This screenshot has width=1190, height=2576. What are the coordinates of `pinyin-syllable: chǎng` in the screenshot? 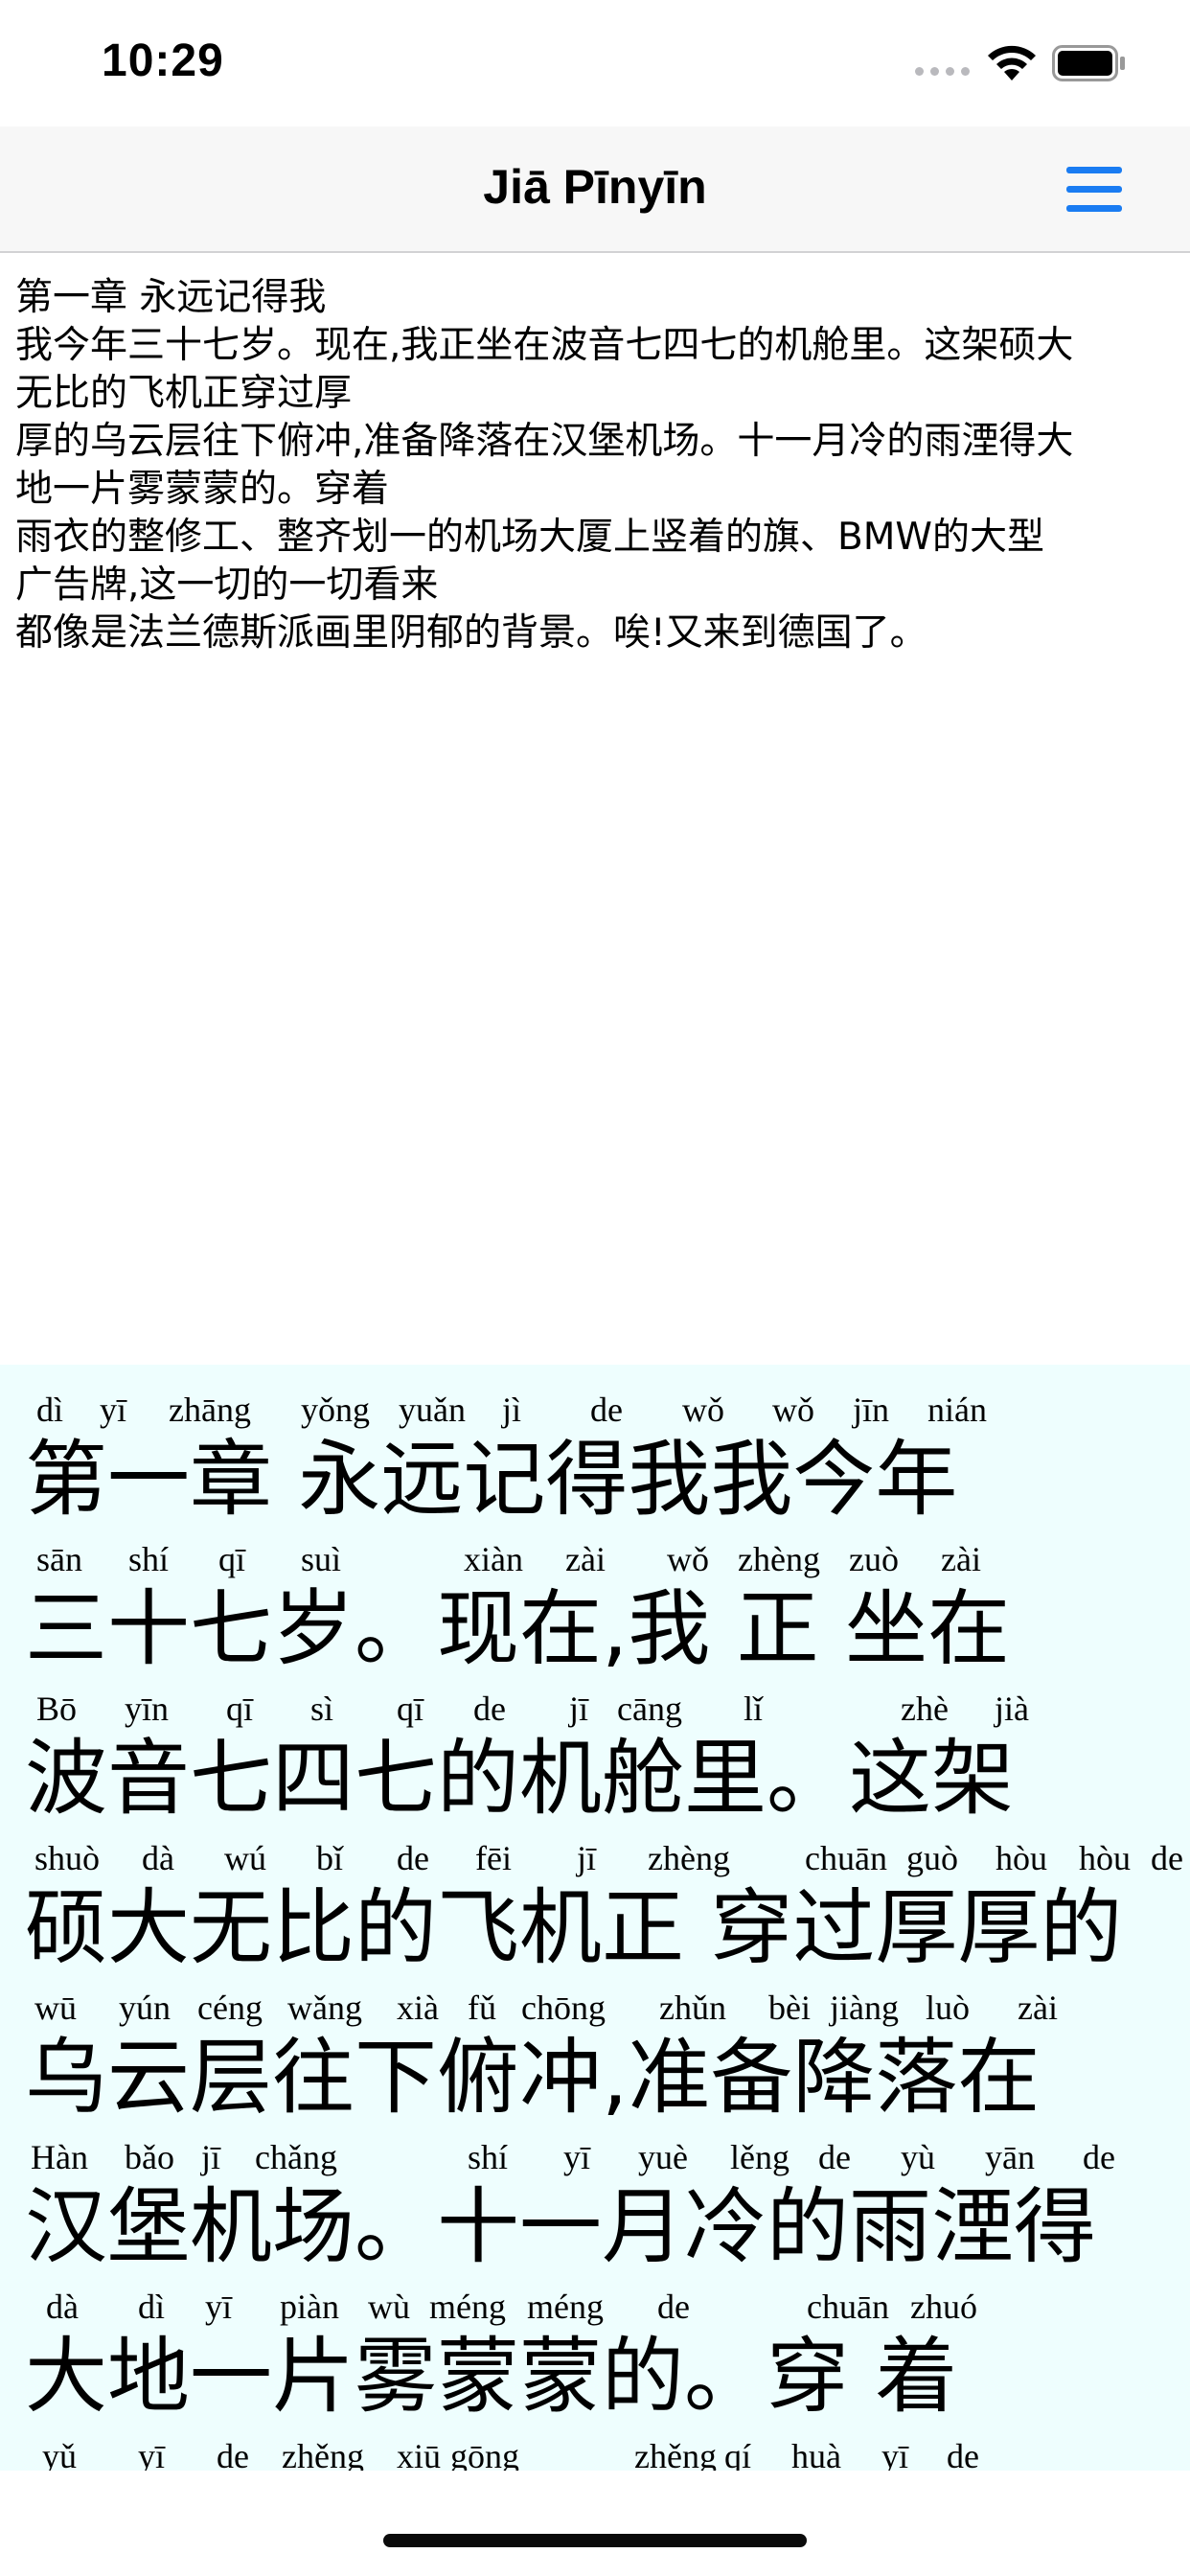 It's located at (296, 2157).